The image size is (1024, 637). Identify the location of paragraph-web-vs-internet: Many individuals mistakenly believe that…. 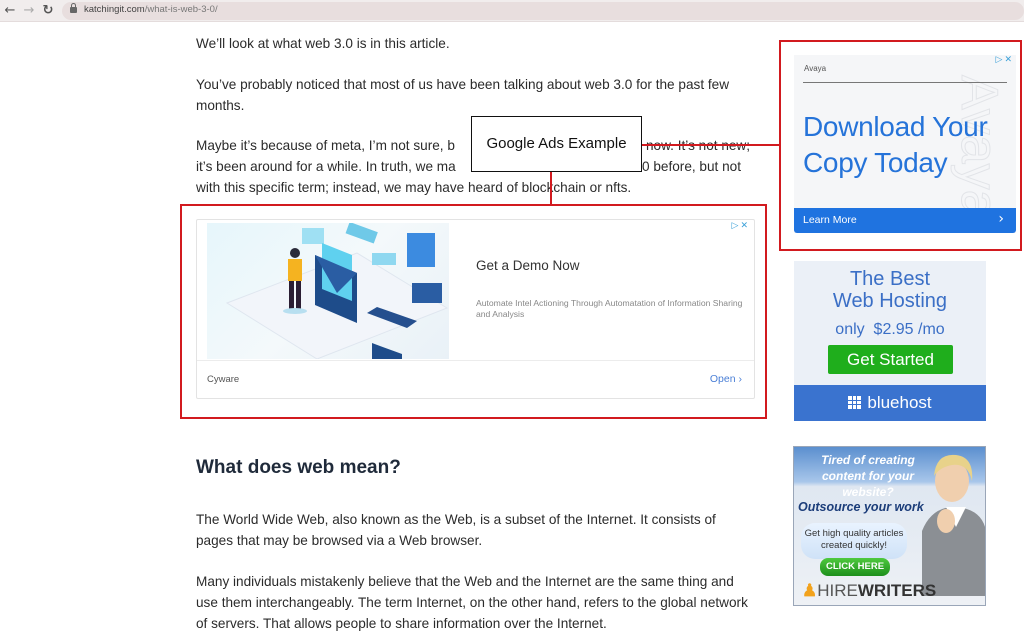
(472, 602).